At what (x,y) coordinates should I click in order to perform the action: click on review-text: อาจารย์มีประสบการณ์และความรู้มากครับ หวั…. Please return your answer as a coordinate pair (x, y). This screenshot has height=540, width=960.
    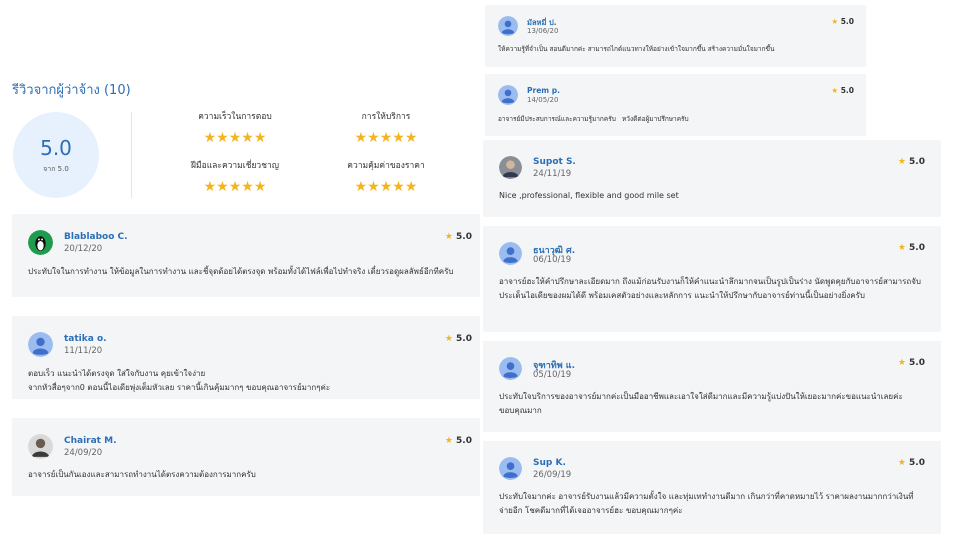
    Looking at the image, I should click on (593, 119).